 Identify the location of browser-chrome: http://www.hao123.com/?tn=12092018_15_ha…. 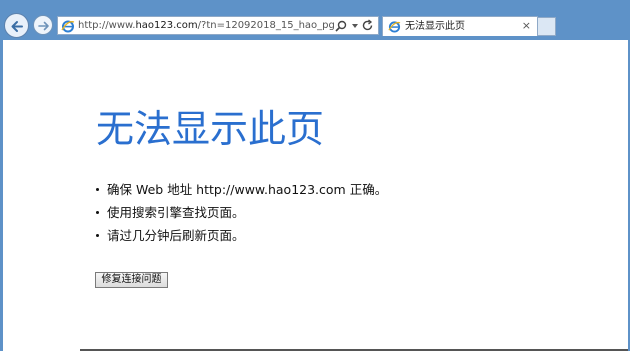
(315, 20).